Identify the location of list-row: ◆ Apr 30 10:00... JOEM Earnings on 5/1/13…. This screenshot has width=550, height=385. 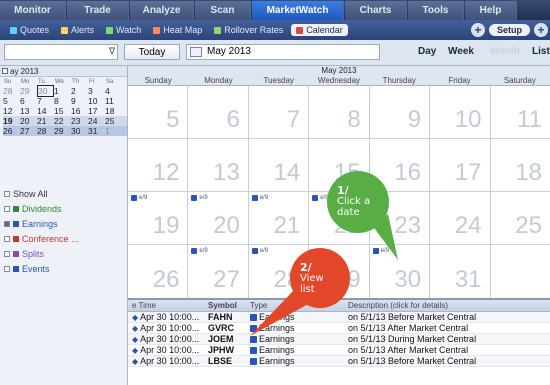
(339, 339).